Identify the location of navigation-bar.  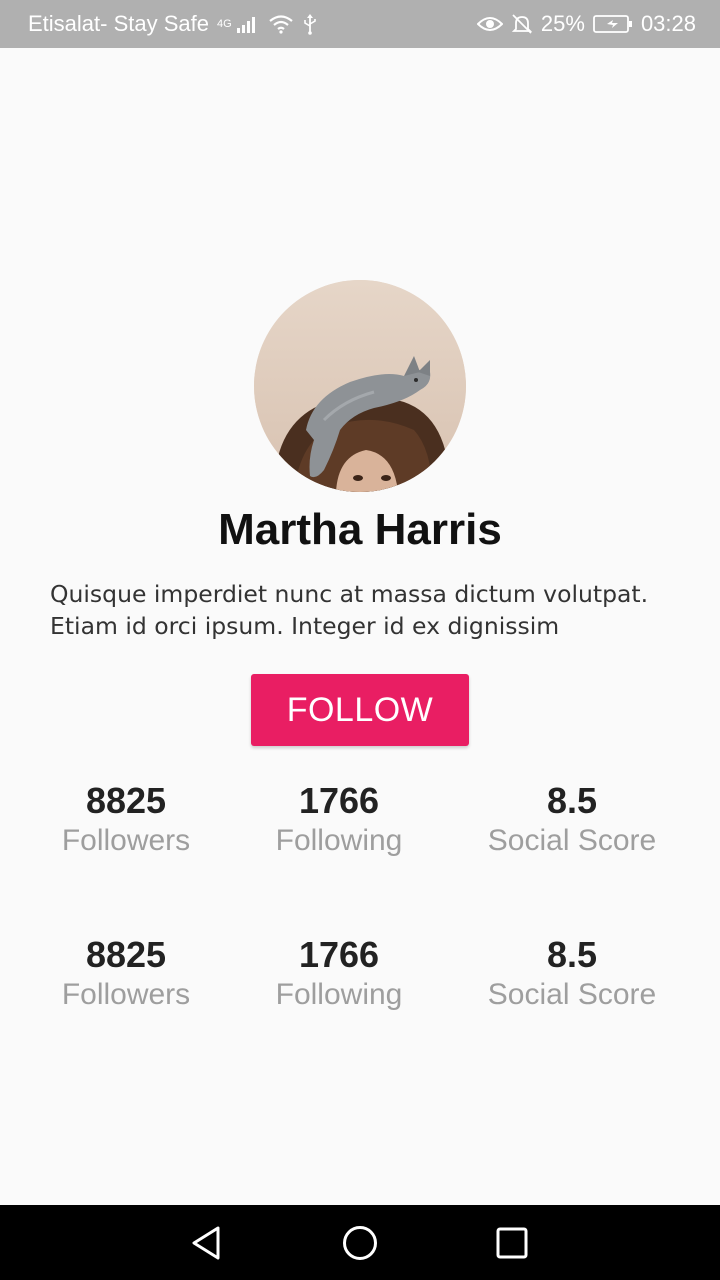
(360, 1242).